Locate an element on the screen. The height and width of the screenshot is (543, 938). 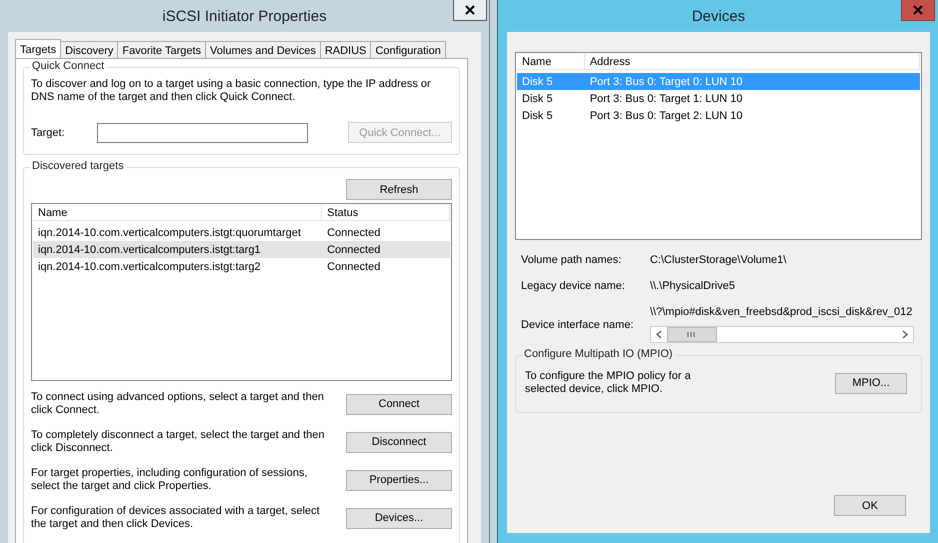
action-button: Disconnect is located at coordinates (399, 442).